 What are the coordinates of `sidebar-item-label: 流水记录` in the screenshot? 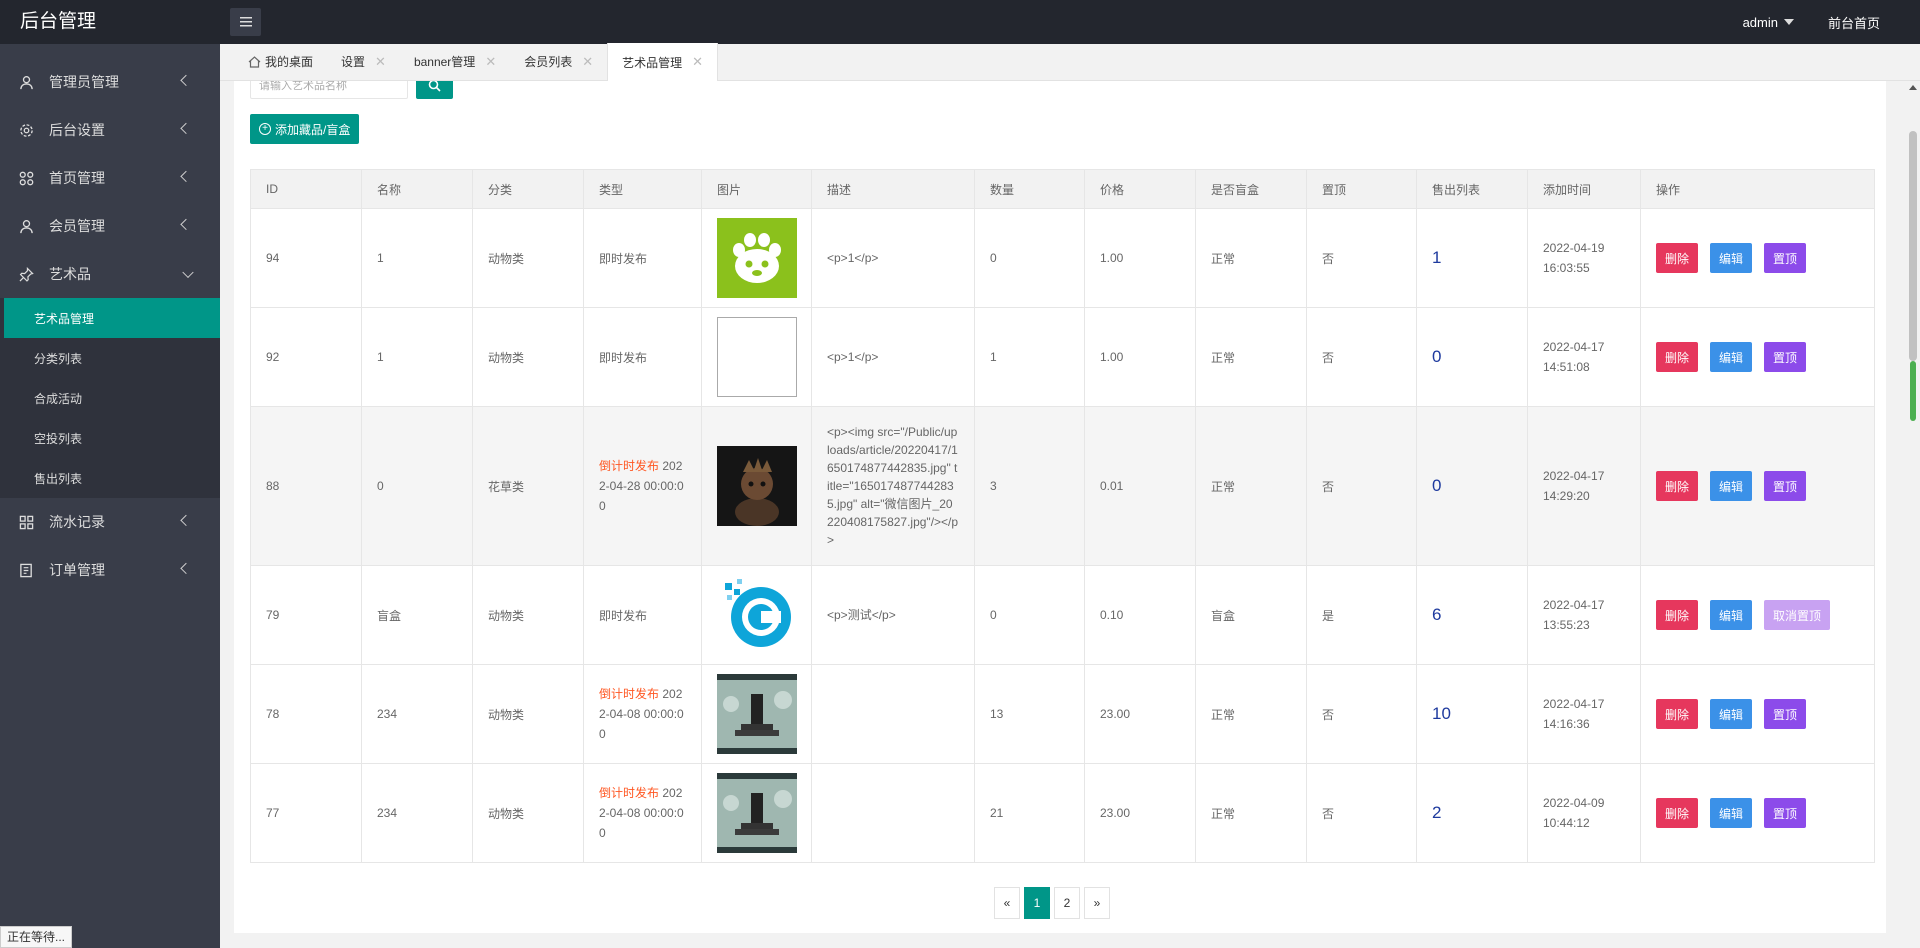 It's located at (77, 522).